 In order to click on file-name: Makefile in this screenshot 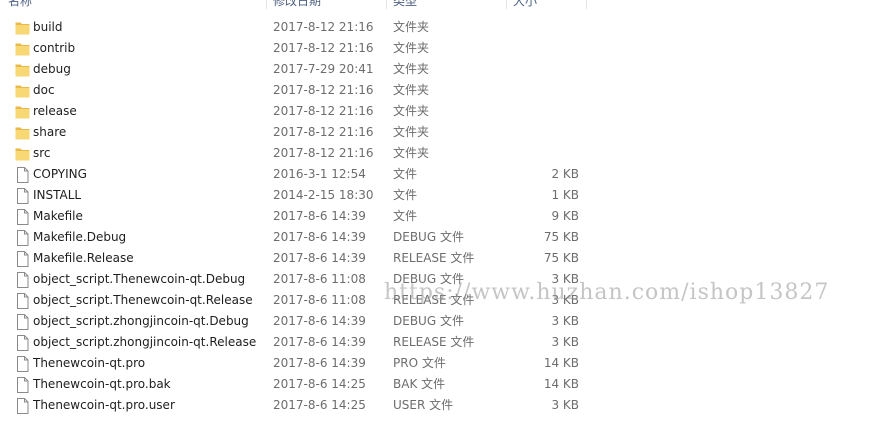, I will do `click(58, 216)`.